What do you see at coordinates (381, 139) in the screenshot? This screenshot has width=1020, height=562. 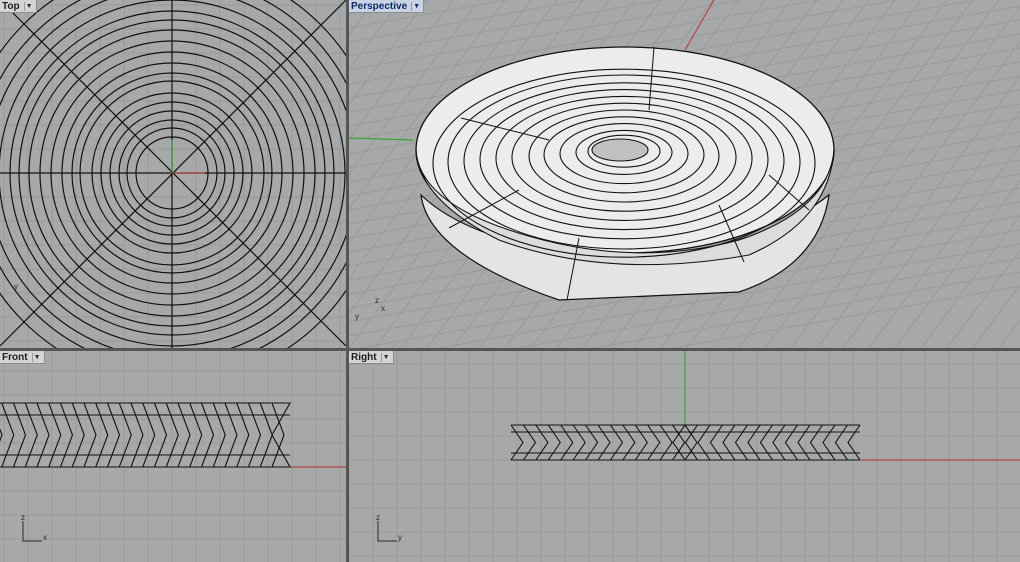 I see `y-axis-line` at bounding box center [381, 139].